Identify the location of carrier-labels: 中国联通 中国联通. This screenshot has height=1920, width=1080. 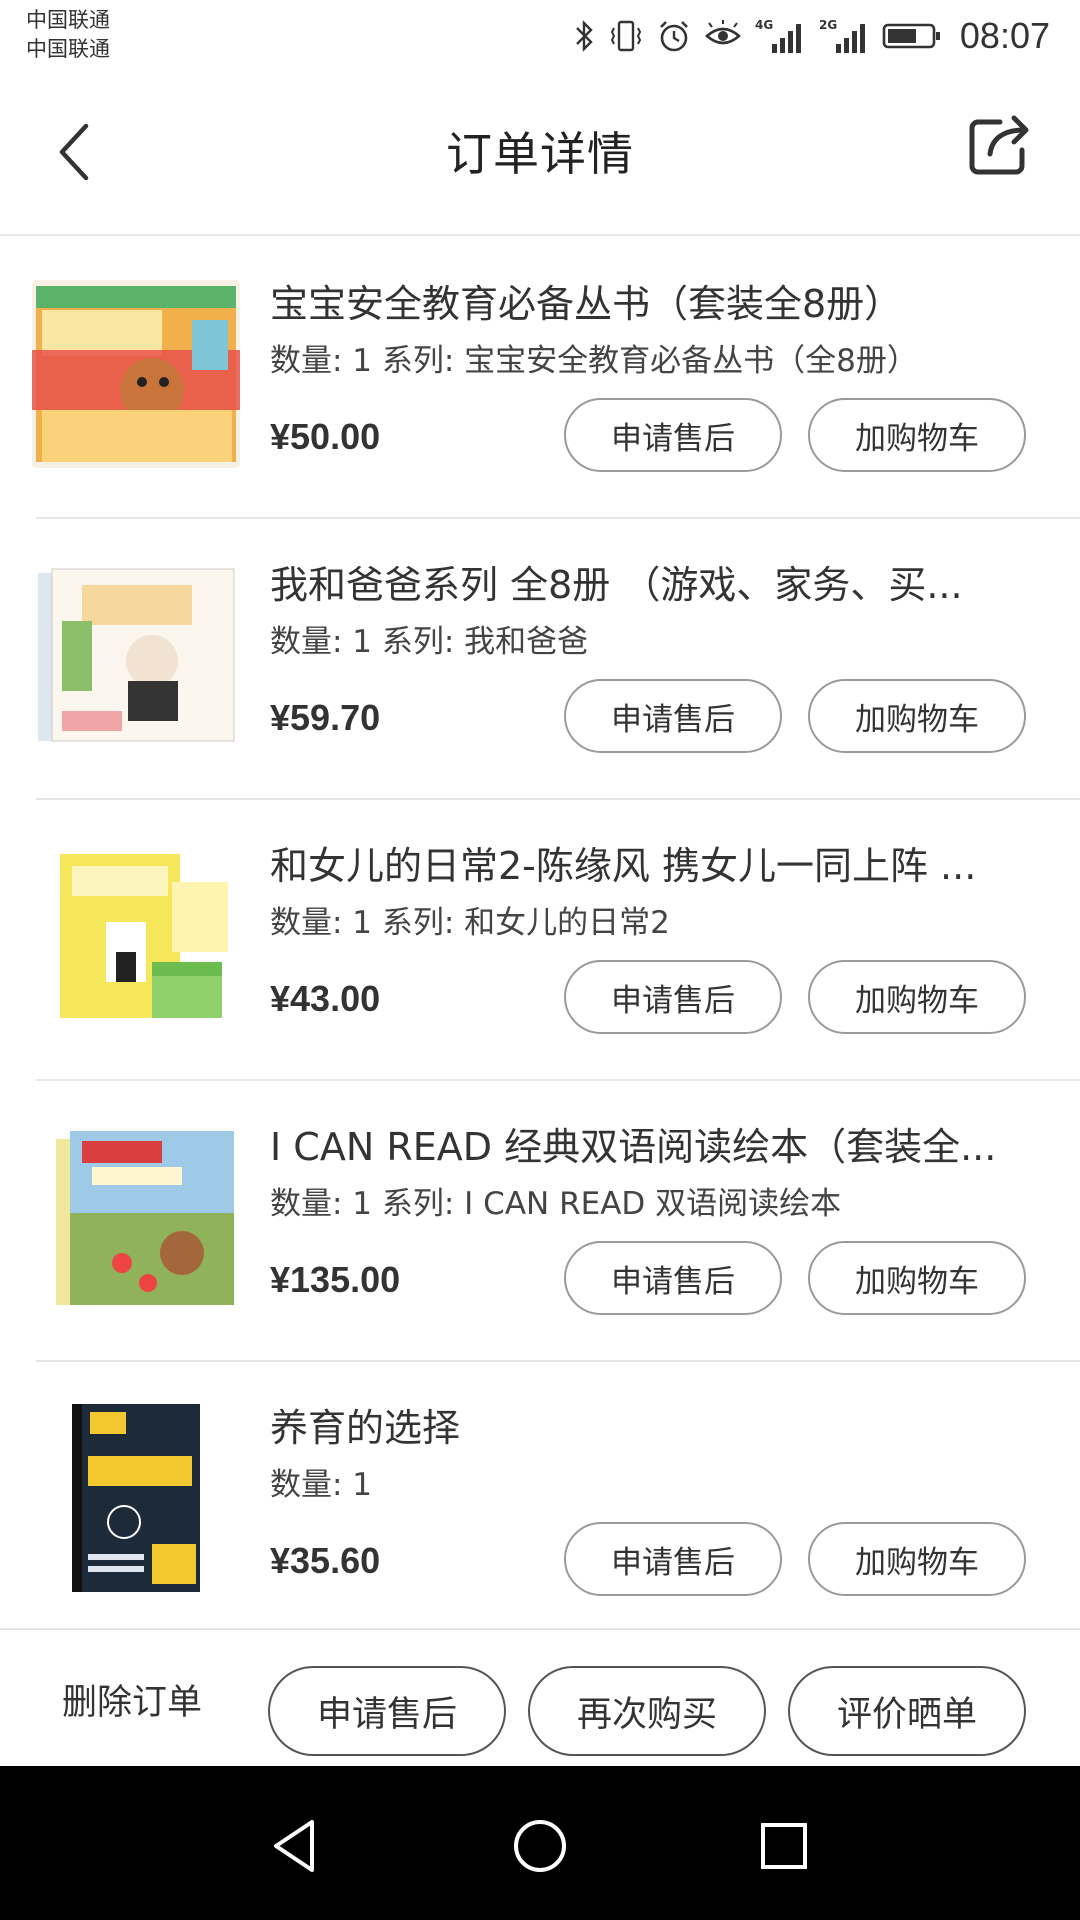
(68, 35).